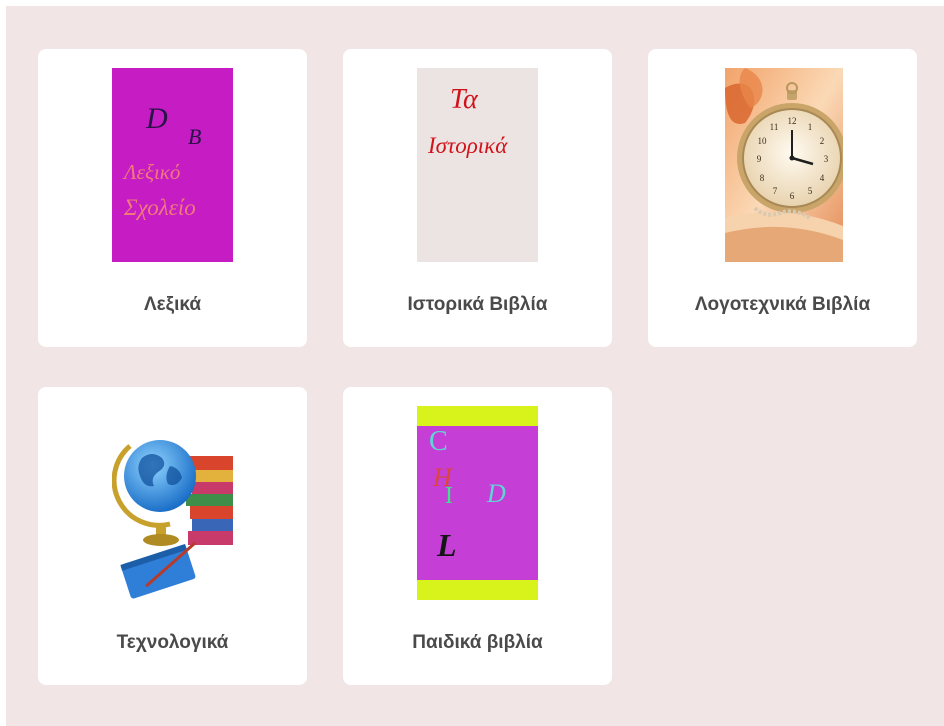  Describe the element at coordinates (822, 178) in the screenshot. I see `svg-text: 4` at that location.